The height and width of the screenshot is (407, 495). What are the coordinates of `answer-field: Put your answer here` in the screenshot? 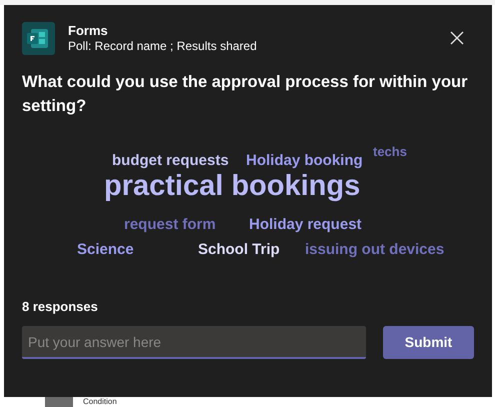 It's located at (194, 343).